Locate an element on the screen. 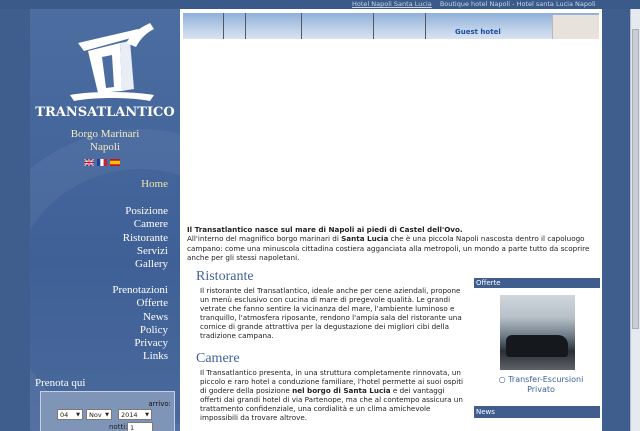 The width and height of the screenshot is (640, 431). camere-text-bold: nel borgo di Santa Lucia is located at coordinates (341, 391).